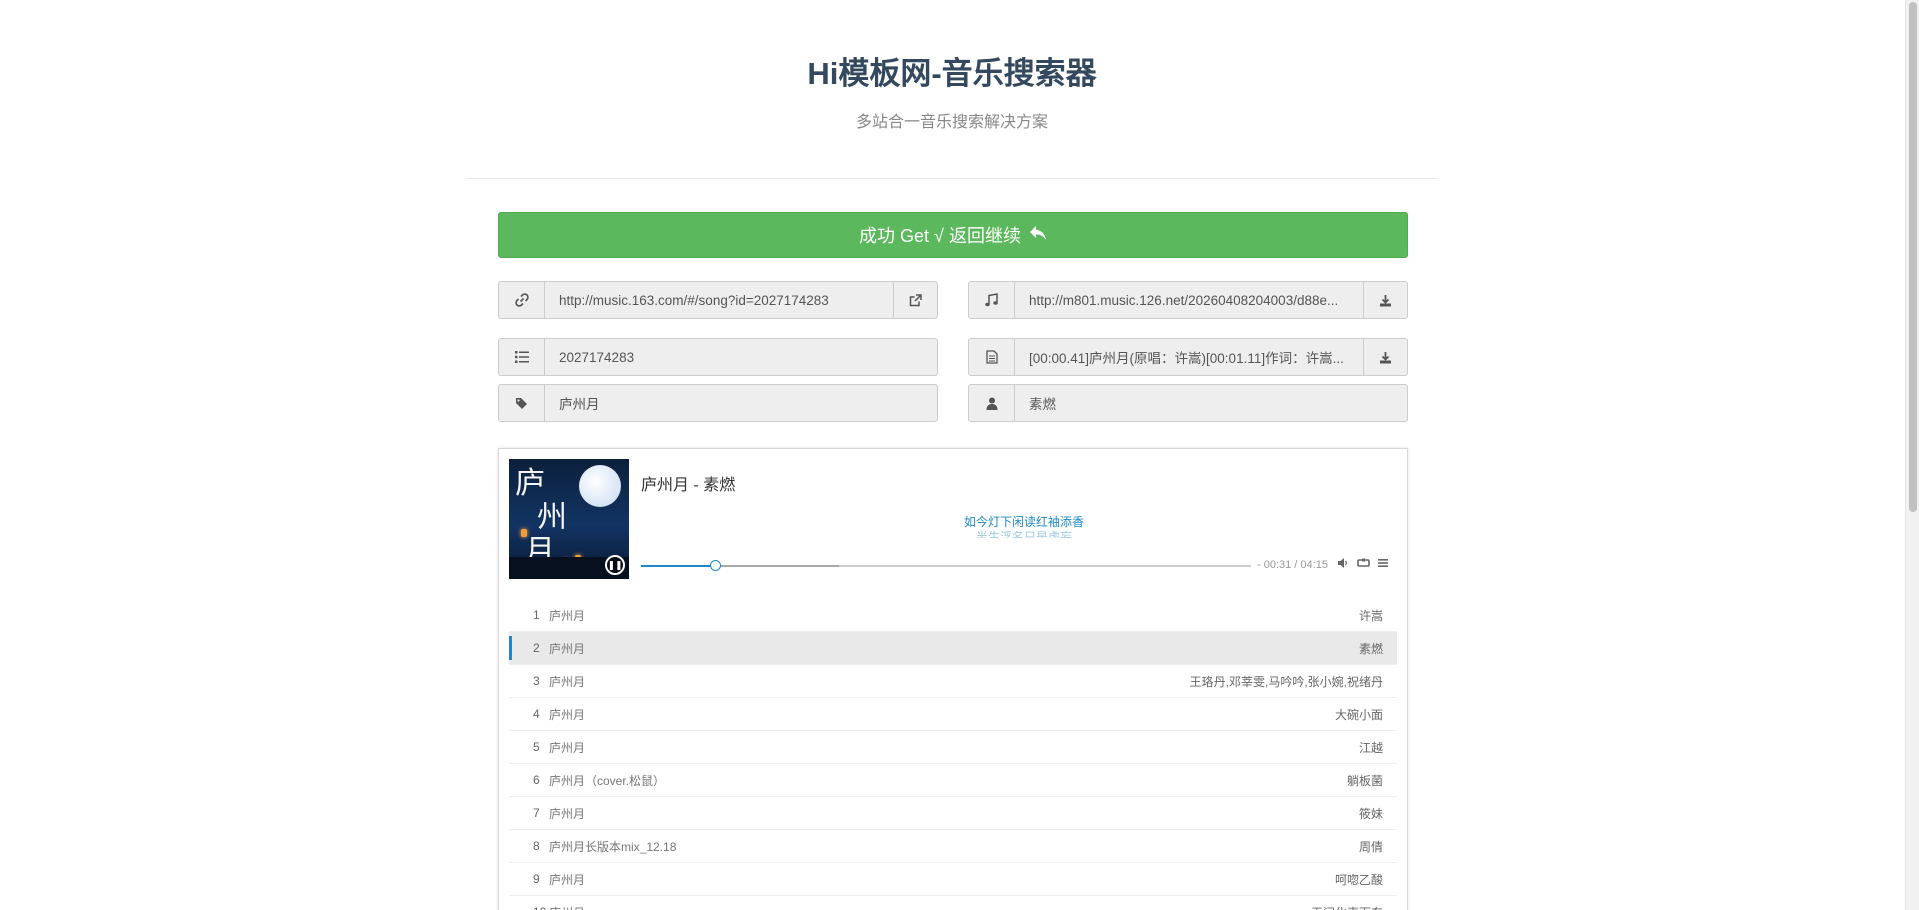  What do you see at coordinates (953, 747) in the screenshot?
I see `playlist-item: 5 庐州月 江越` at bounding box center [953, 747].